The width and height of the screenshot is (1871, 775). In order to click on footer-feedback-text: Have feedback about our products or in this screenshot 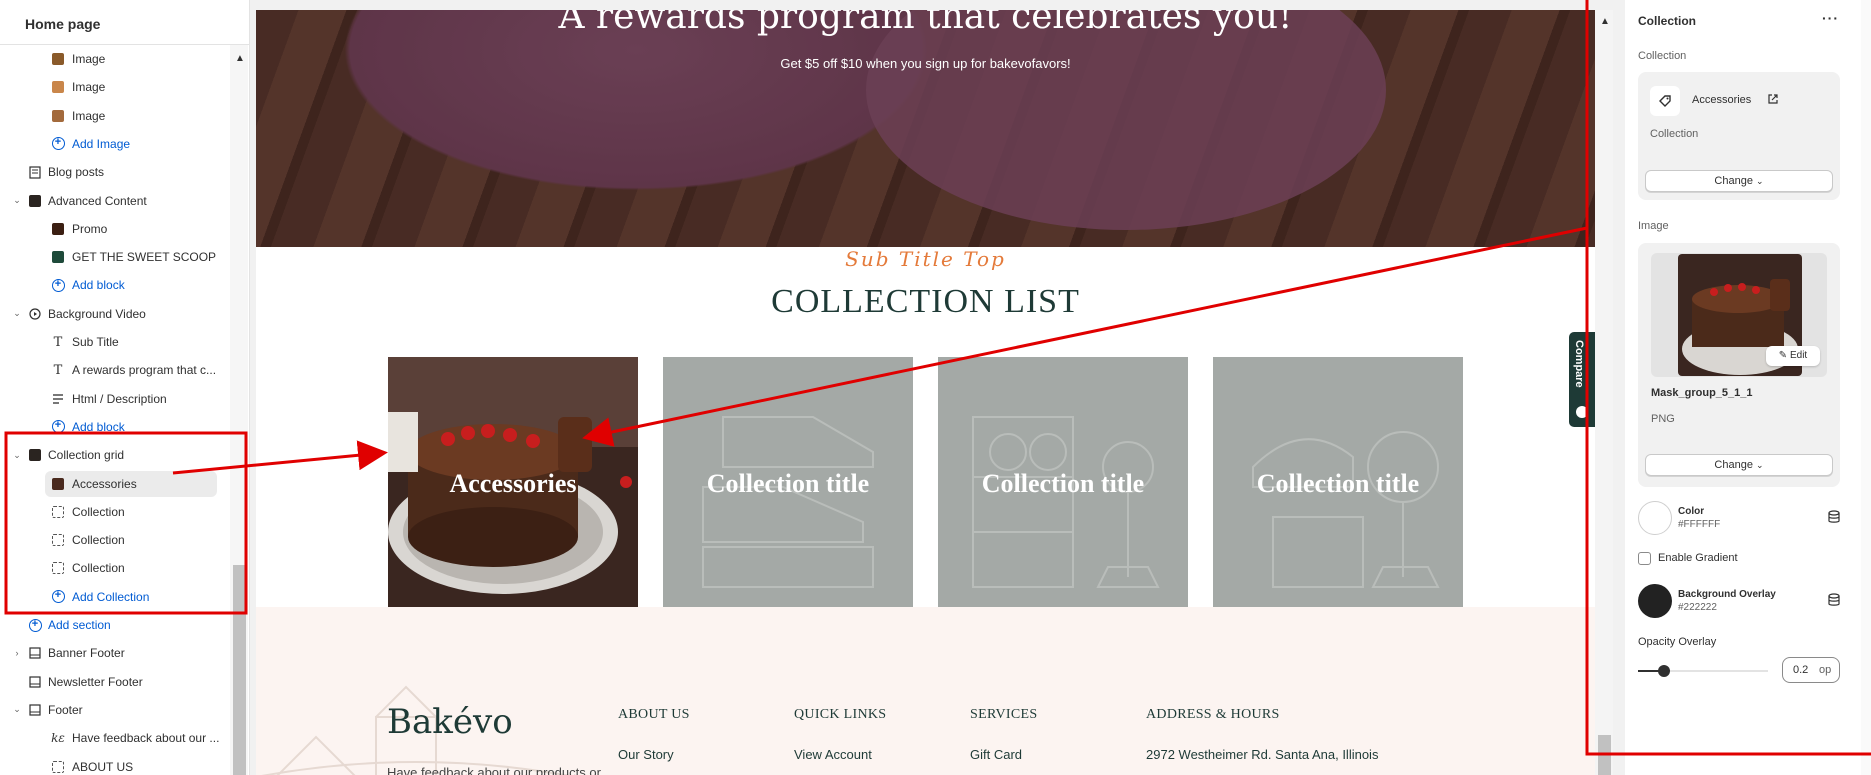, I will do `click(494, 770)`.